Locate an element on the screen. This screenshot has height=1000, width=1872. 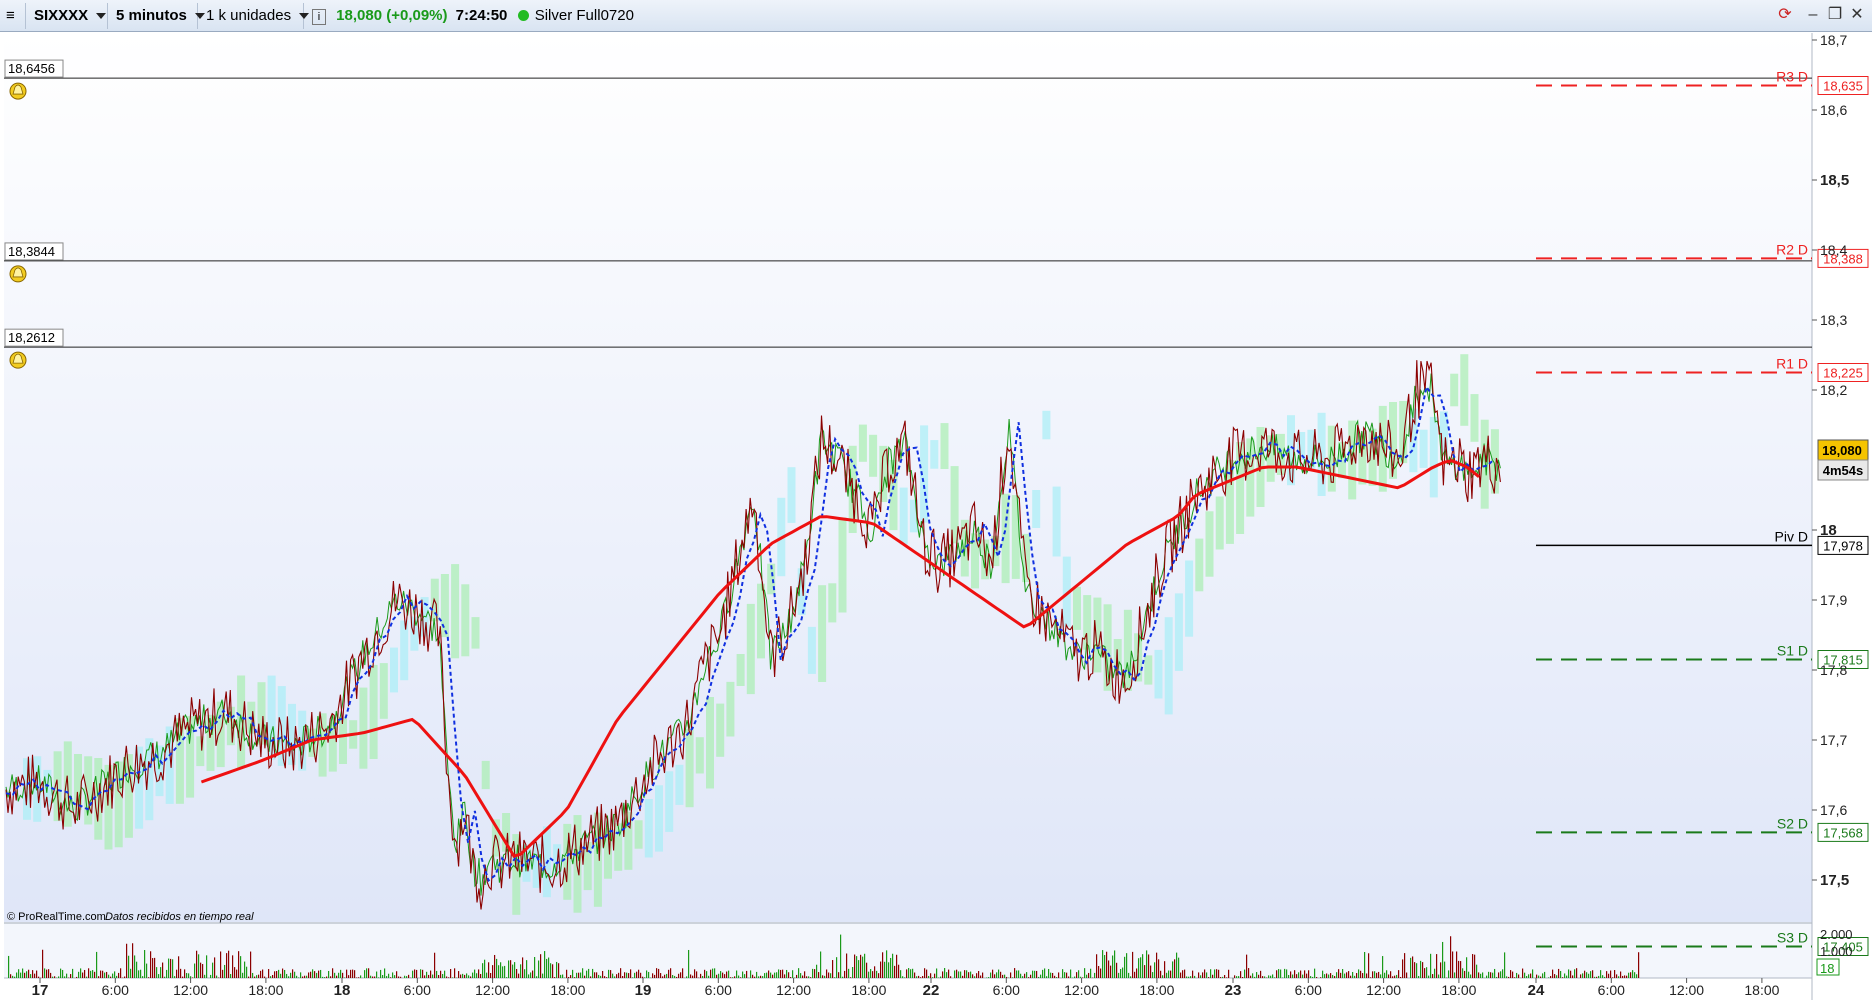
volume-axis-labels: 2.000 1.000 18 is located at coordinates (1834, 951).